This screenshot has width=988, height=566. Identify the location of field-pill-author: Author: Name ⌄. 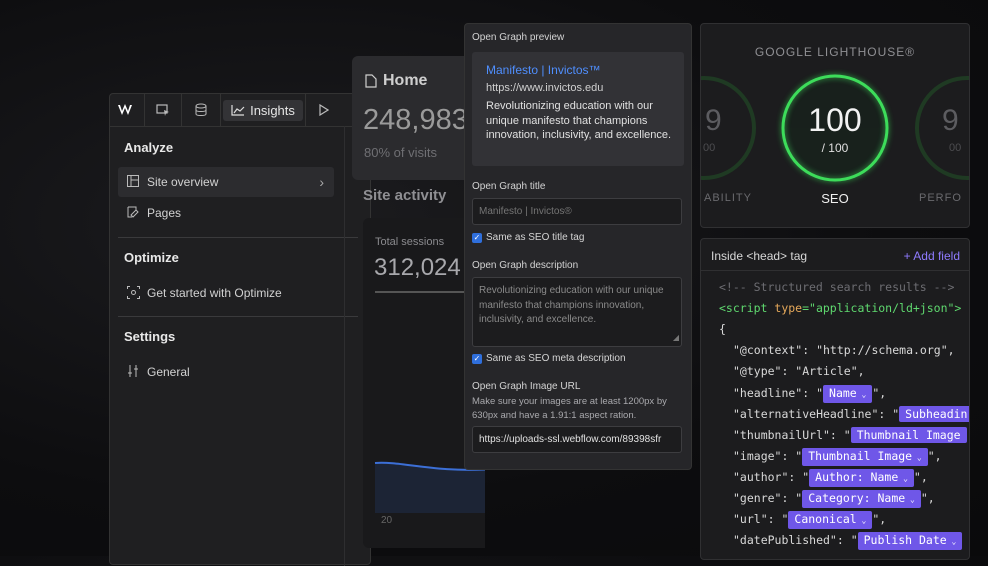
(861, 478).